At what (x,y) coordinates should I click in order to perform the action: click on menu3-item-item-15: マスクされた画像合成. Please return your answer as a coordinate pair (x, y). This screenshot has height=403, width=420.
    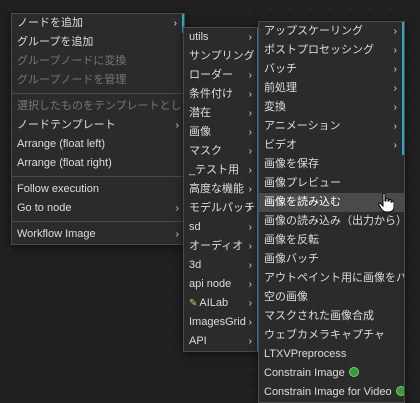
    Looking at the image, I should click on (331, 316).